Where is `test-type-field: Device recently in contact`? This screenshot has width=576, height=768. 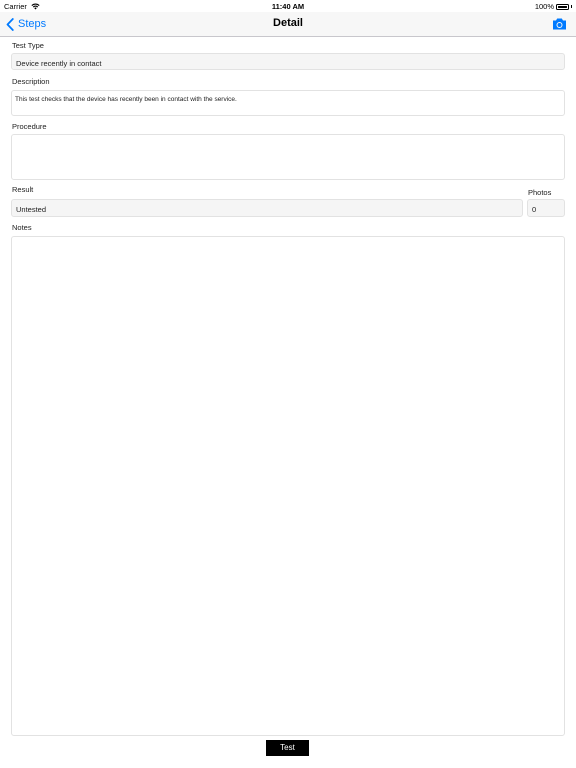
test-type-field: Device recently in contact is located at coordinates (288, 61).